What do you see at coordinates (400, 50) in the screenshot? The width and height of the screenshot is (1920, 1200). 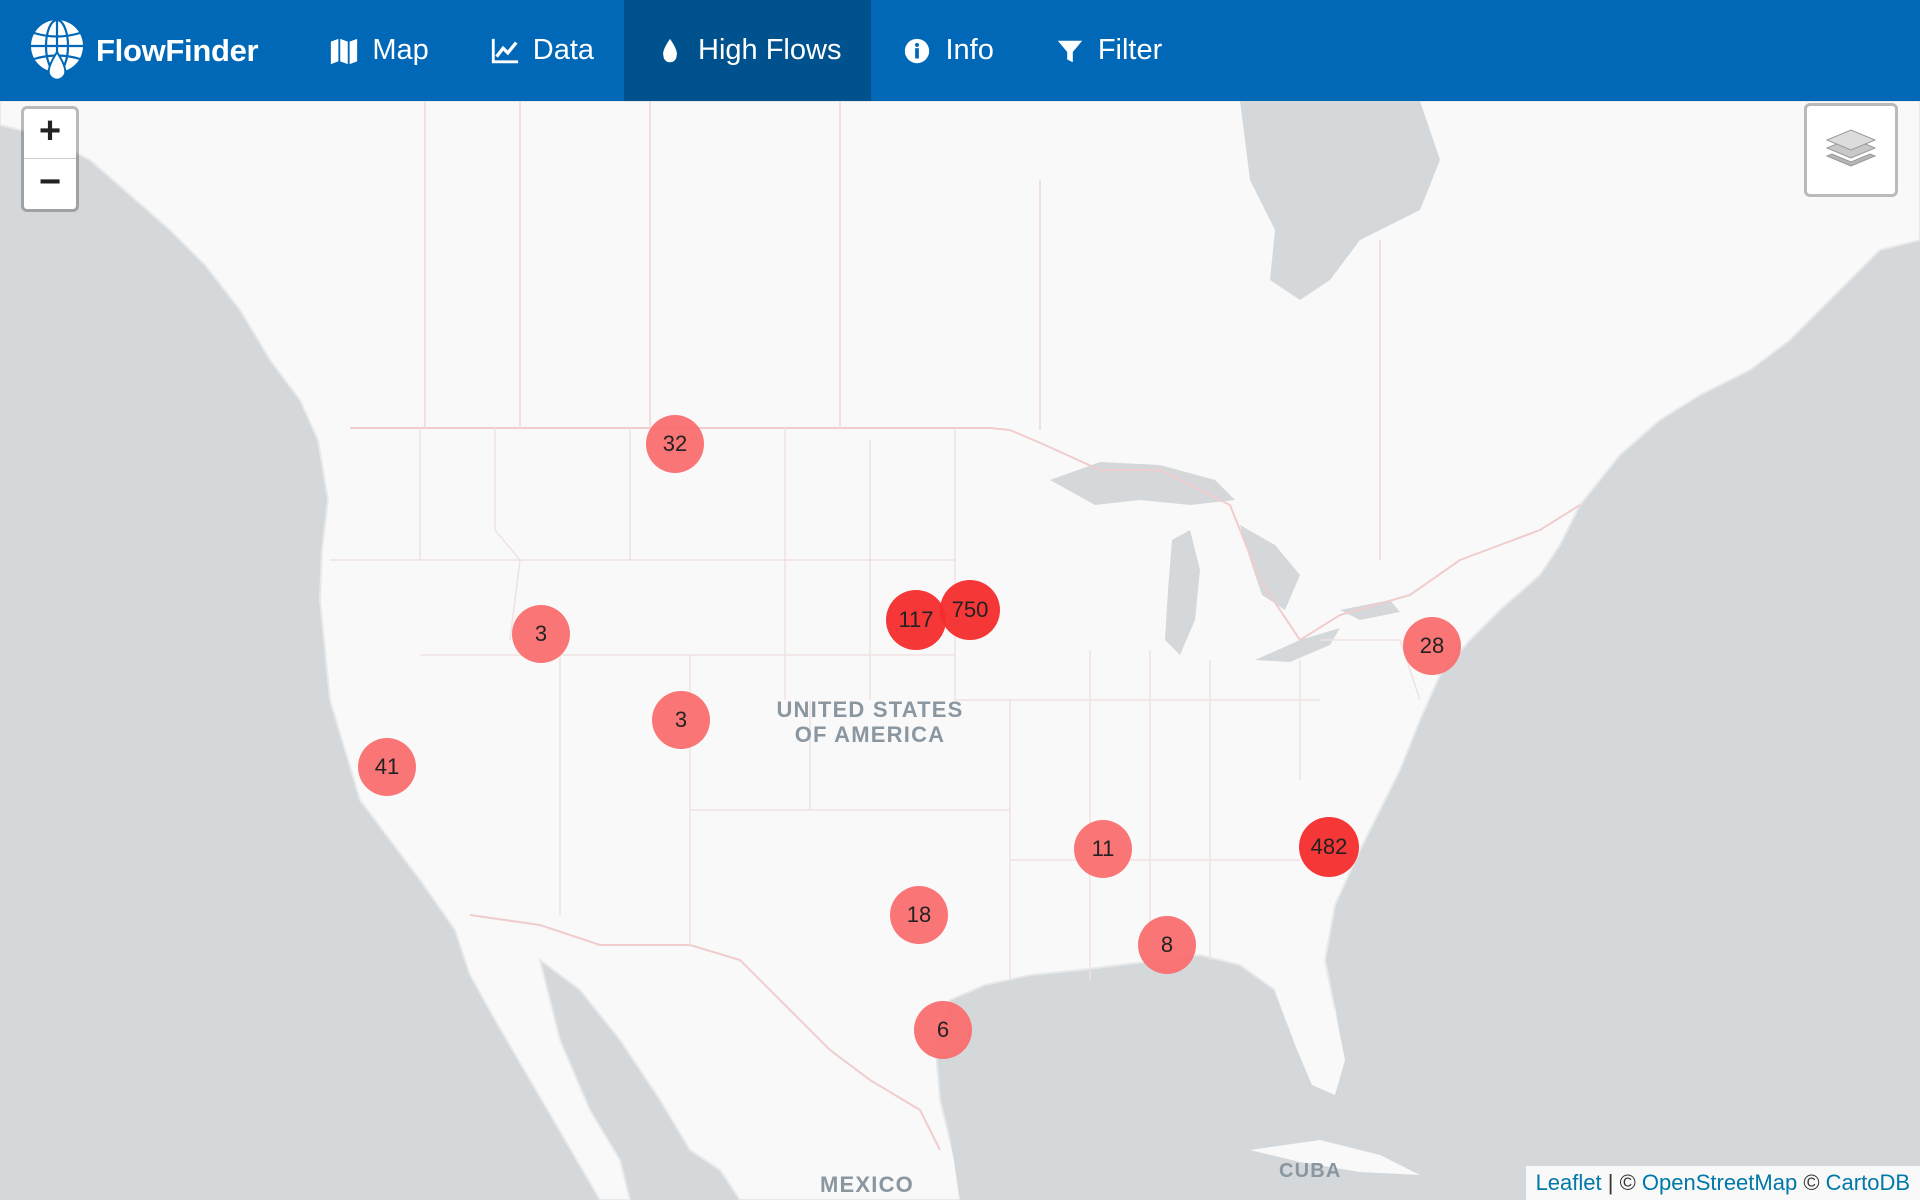 I see `nav-map-label: Map` at bounding box center [400, 50].